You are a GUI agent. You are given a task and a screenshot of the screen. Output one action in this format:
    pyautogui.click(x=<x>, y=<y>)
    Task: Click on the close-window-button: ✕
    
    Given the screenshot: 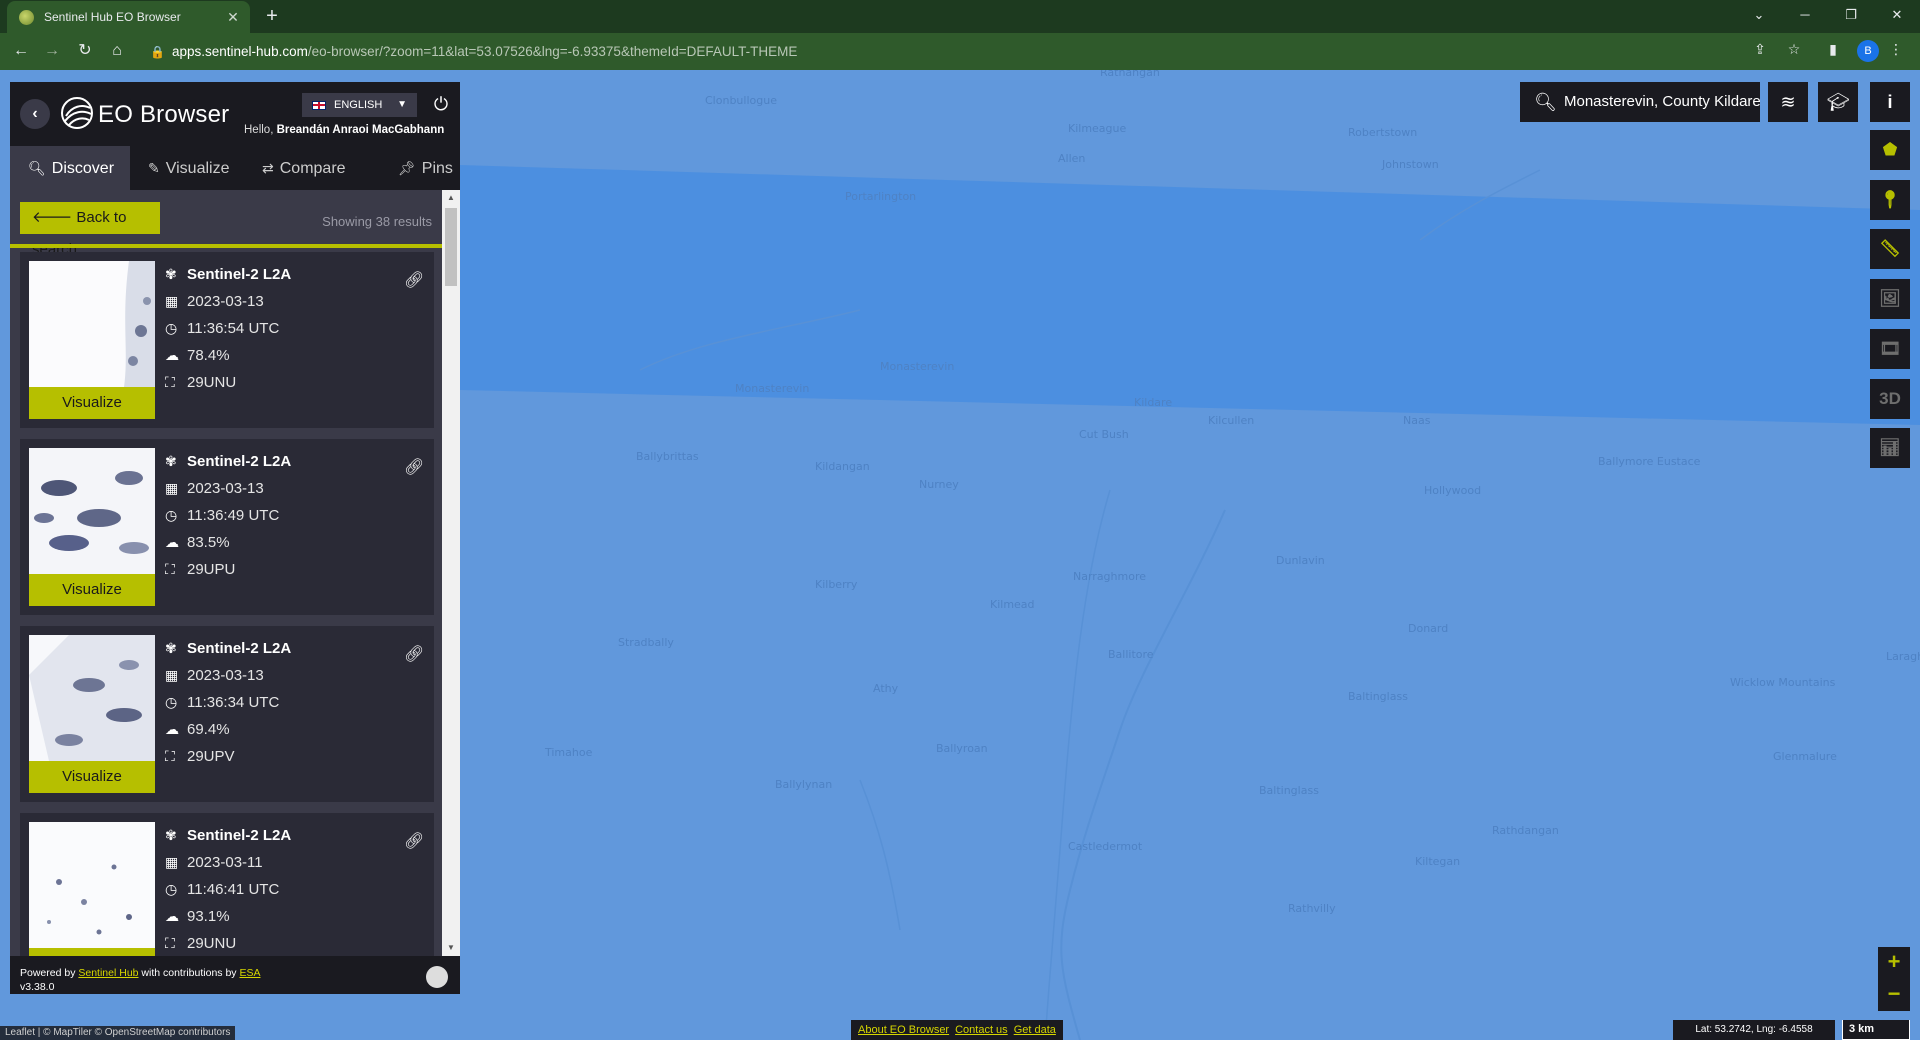 What is the action you would take?
    pyautogui.click(x=1897, y=16)
    